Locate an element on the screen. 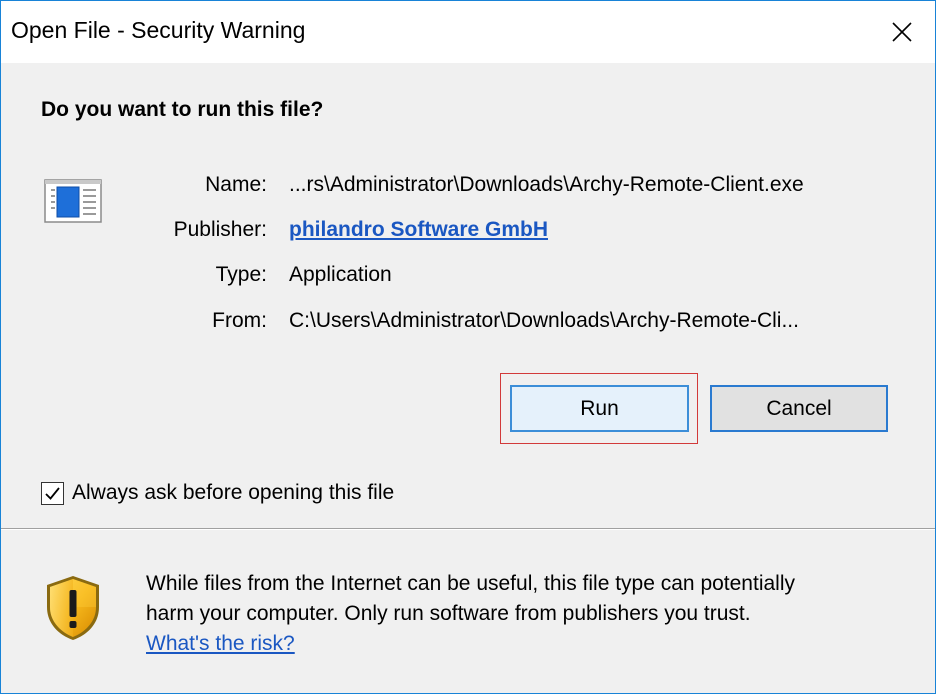 This screenshot has width=936, height=694. close-button is located at coordinates (902, 32).